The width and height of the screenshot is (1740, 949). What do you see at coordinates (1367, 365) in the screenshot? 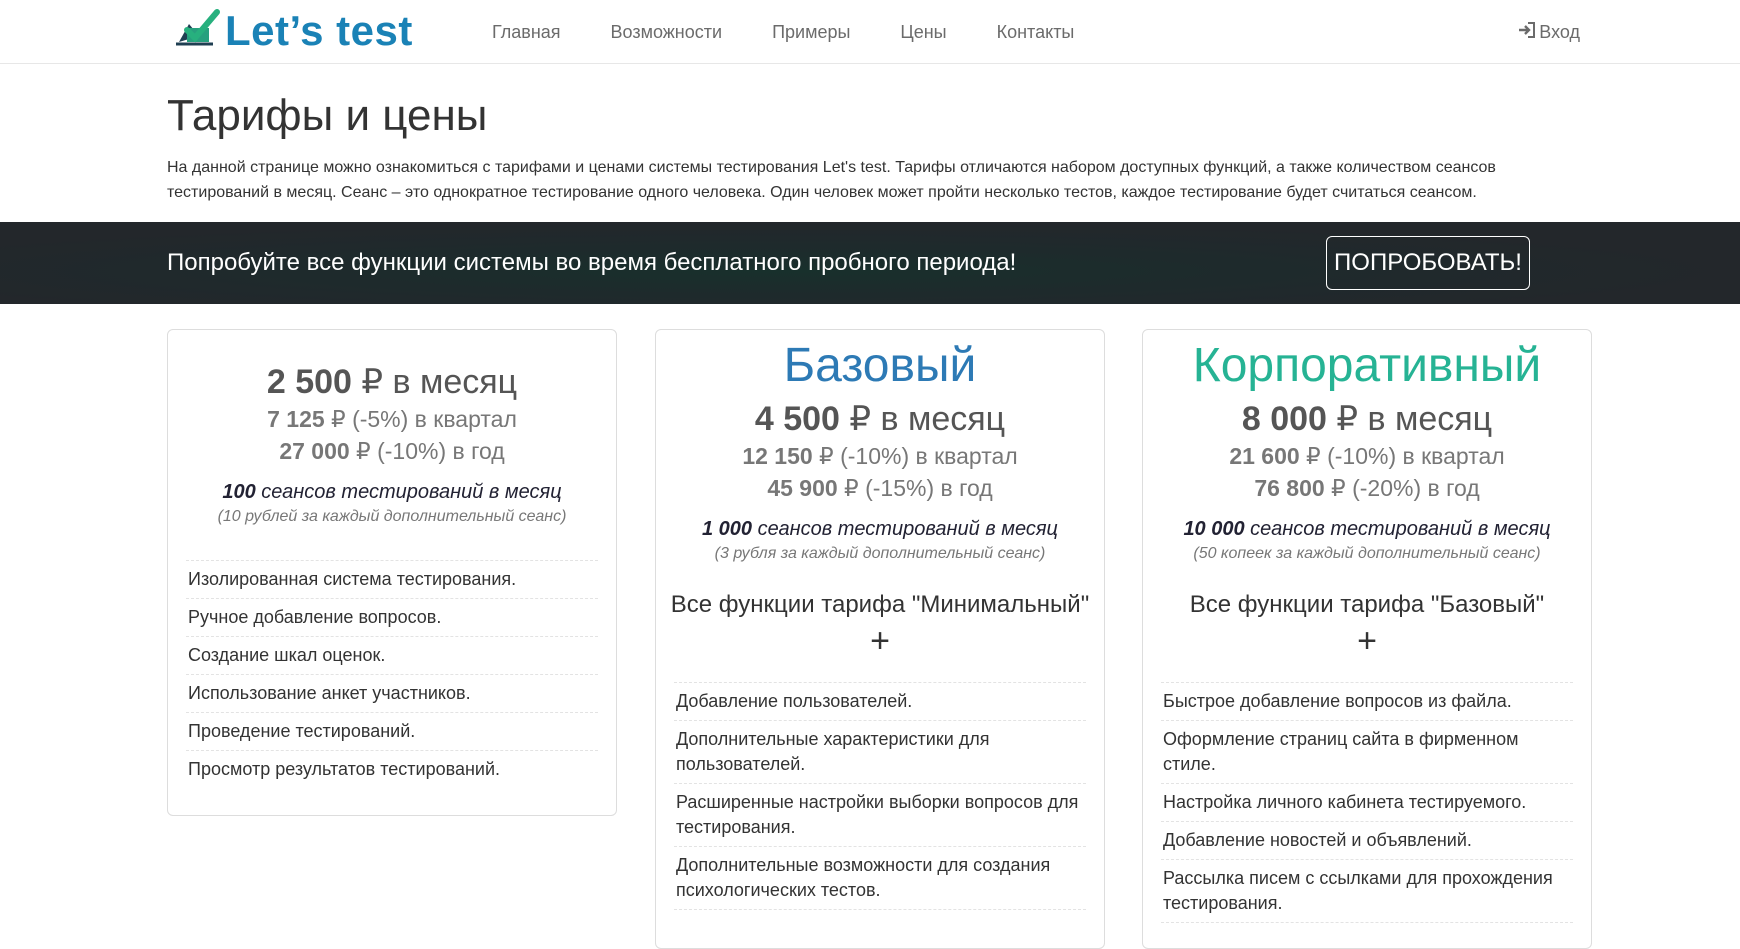
I see `plan-name: Корпоративный` at bounding box center [1367, 365].